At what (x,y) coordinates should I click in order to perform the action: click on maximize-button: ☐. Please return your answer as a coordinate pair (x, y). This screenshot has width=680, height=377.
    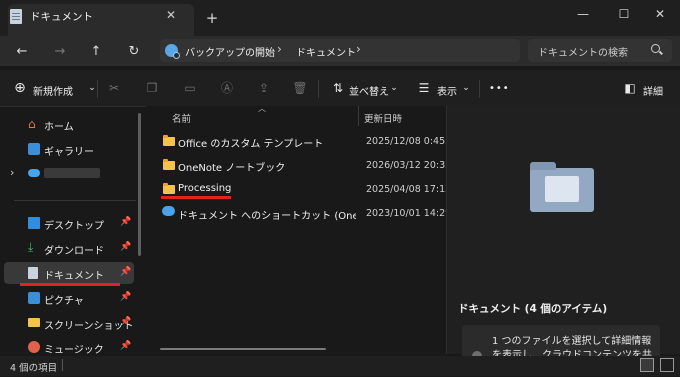
    Looking at the image, I should click on (624, 15).